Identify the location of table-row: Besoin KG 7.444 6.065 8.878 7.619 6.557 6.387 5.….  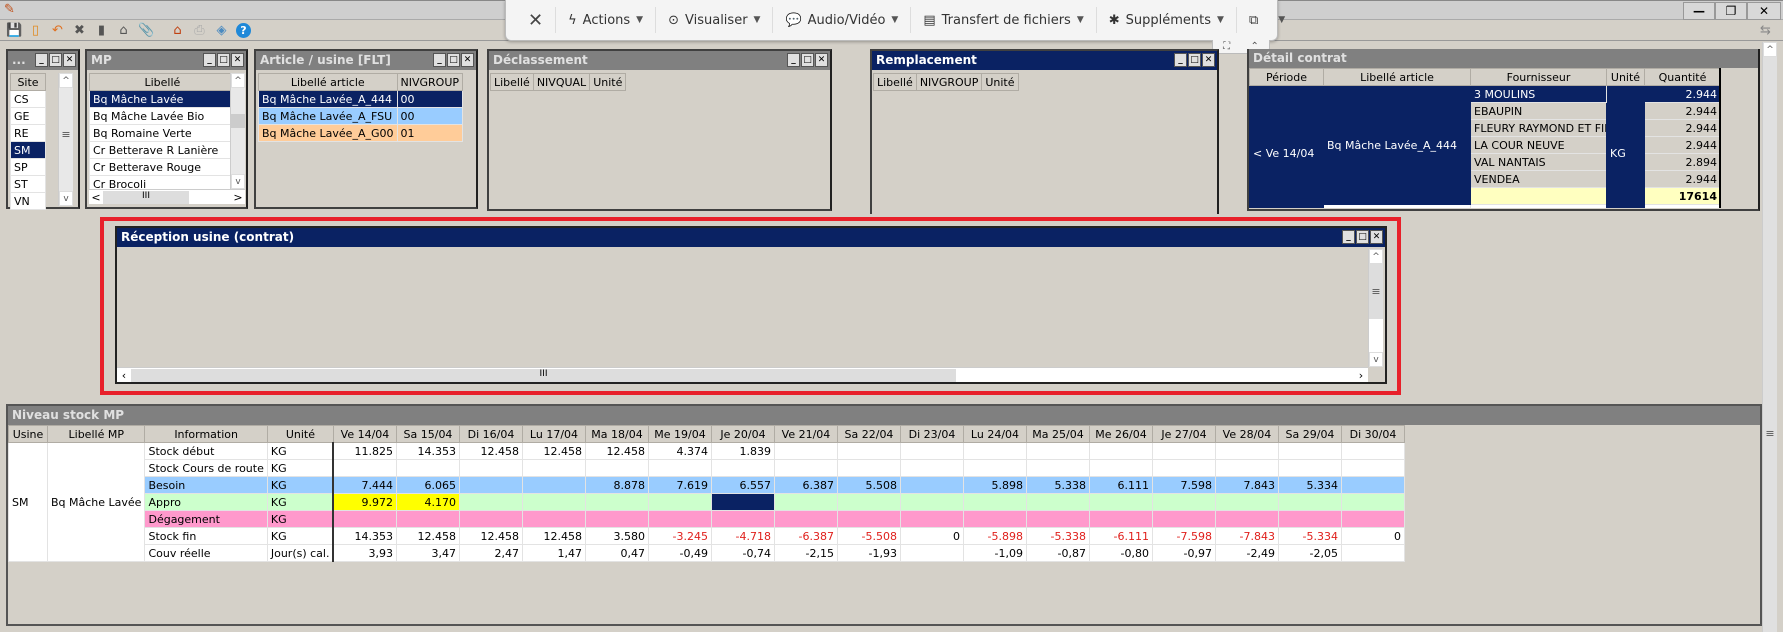
(706, 485).